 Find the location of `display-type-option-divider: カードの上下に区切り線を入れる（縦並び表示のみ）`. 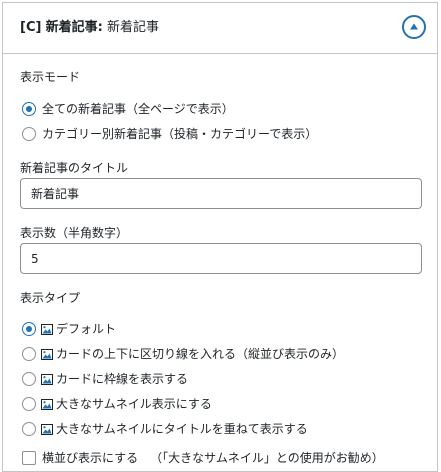

display-type-option-divider: カードの上下に区切り線を入れる（縦並び表示のみ） is located at coordinates (183, 354).